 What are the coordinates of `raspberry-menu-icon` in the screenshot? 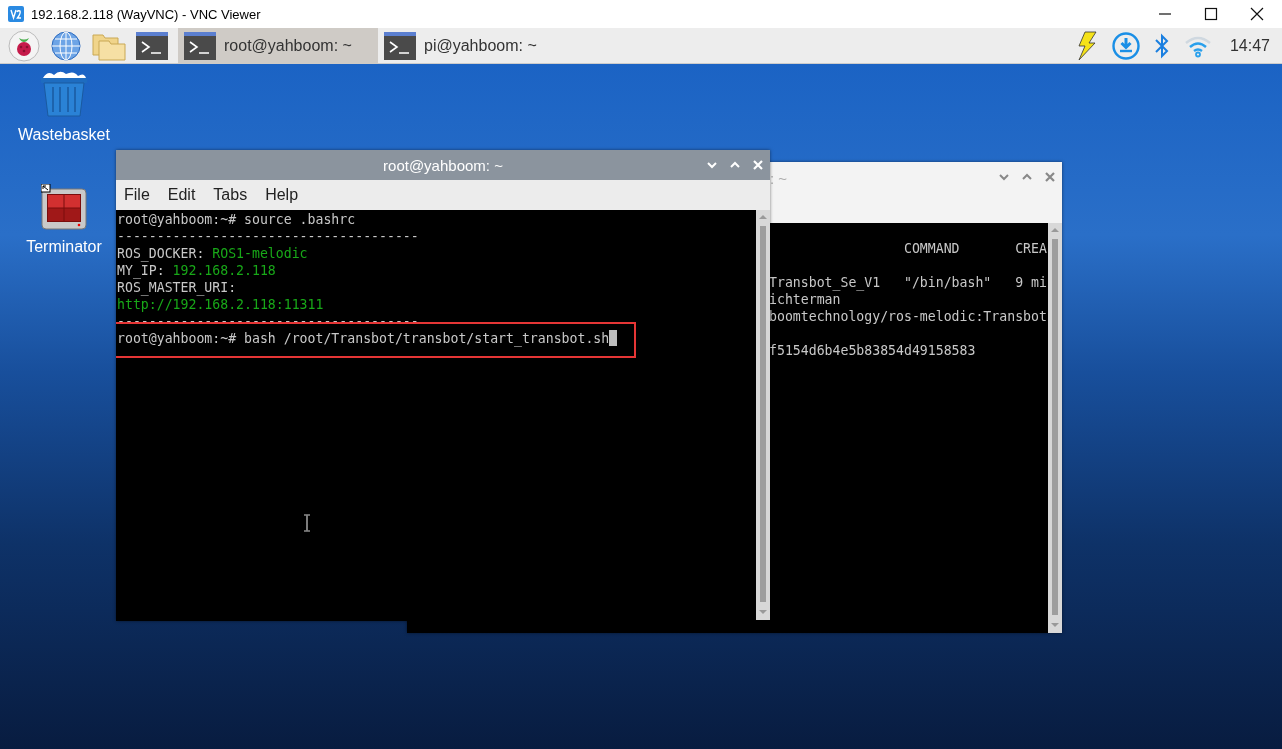 It's located at (24, 45).